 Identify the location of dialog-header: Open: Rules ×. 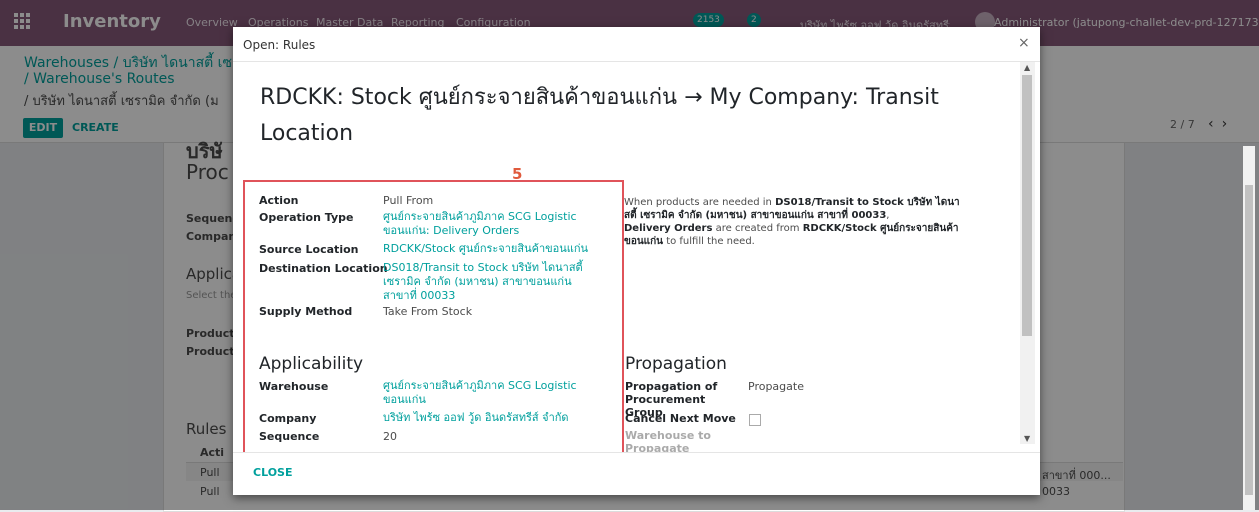
(636, 44).